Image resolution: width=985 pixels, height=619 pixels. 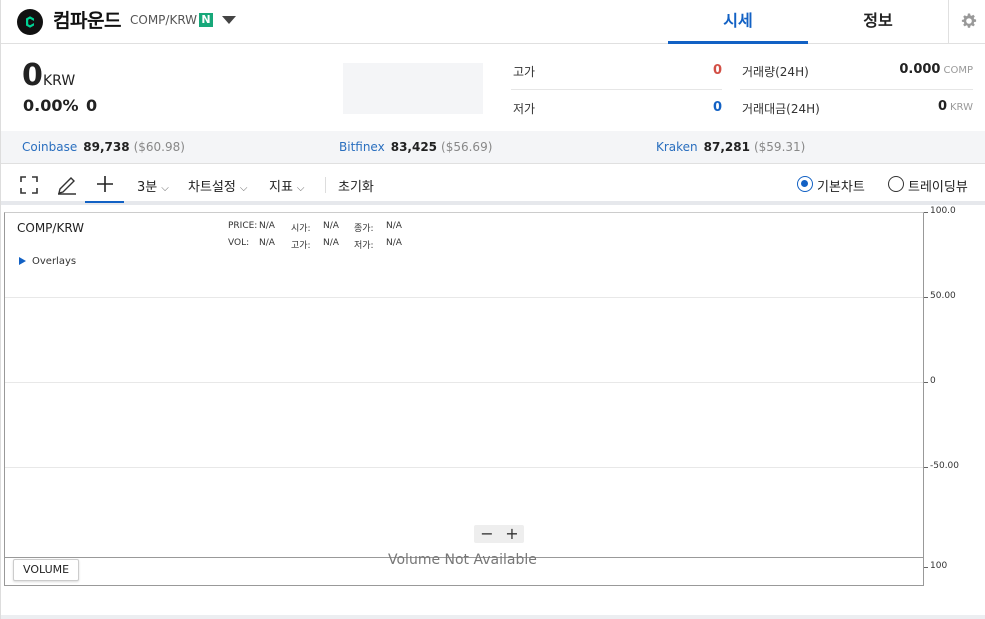 I want to click on indicators-dropdown: 지표 ⌵, so click(x=287, y=185).